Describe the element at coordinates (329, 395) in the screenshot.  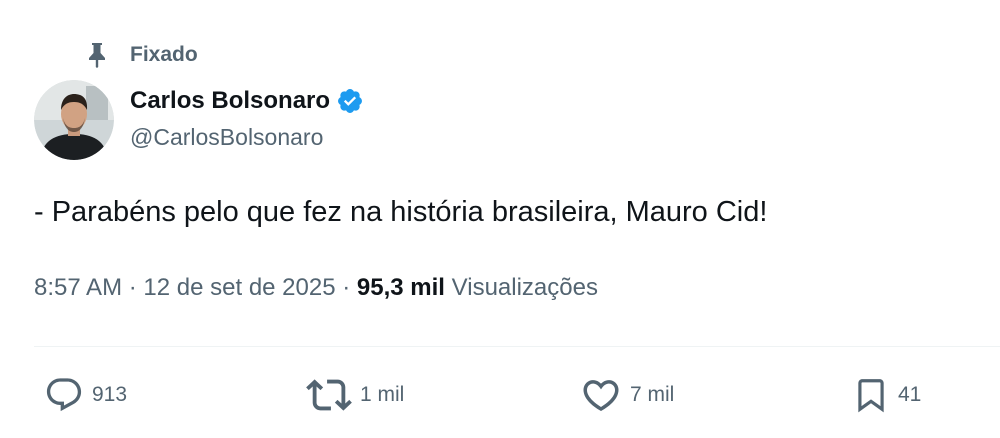
I see `repost-icon` at that location.